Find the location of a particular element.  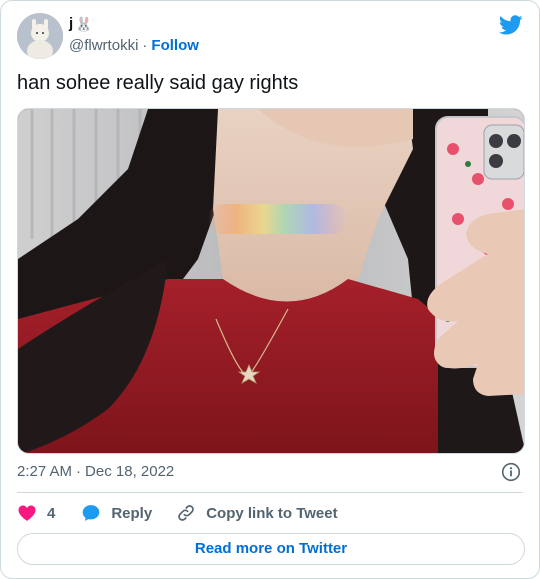

tweet-date: Dec 18, 2022 is located at coordinates (130, 471).